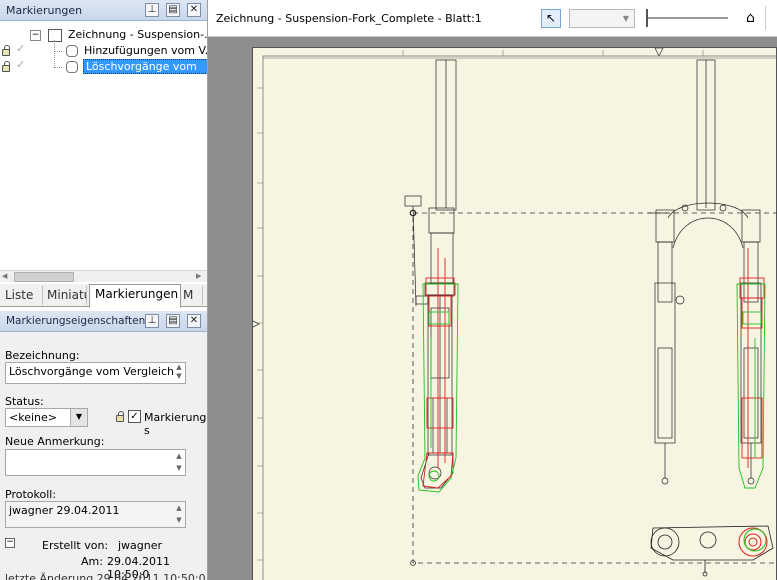  What do you see at coordinates (64, 295) in the screenshot?
I see `tab-thumbnails: Miniatu` at bounding box center [64, 295].